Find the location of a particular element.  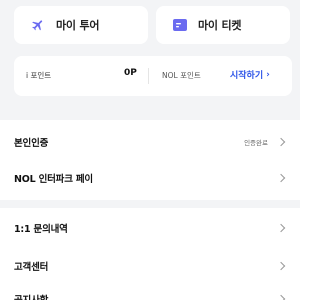

nol-start-label: 시작하기 is located at coordinates (247, 76).